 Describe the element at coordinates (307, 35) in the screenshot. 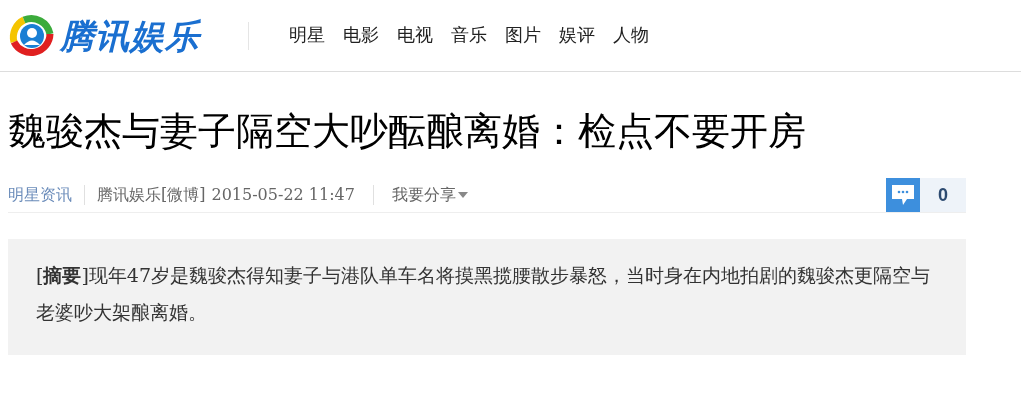

I see `nav-link: 明星` at that location.